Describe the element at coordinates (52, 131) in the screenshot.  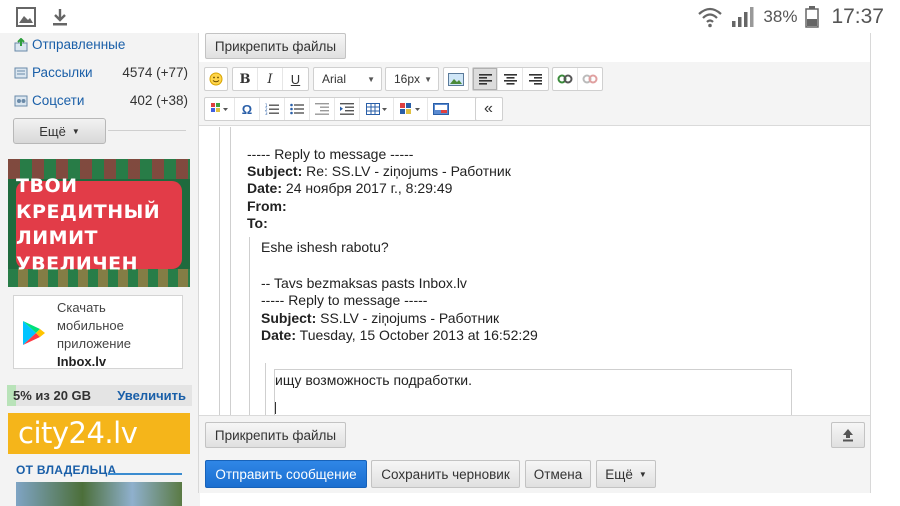
I see `more-button-label: Ещё` at that location.